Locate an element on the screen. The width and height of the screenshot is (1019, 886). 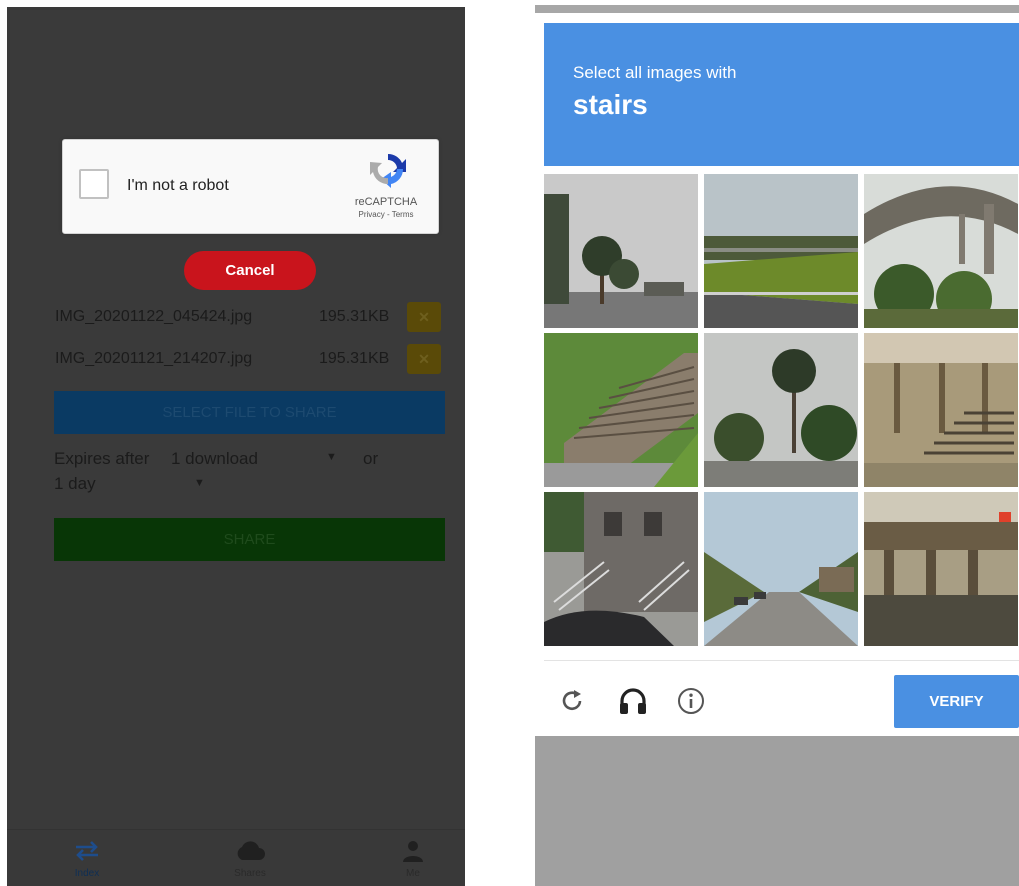
challenge-target: stairs is located at coordinates (610, 104).